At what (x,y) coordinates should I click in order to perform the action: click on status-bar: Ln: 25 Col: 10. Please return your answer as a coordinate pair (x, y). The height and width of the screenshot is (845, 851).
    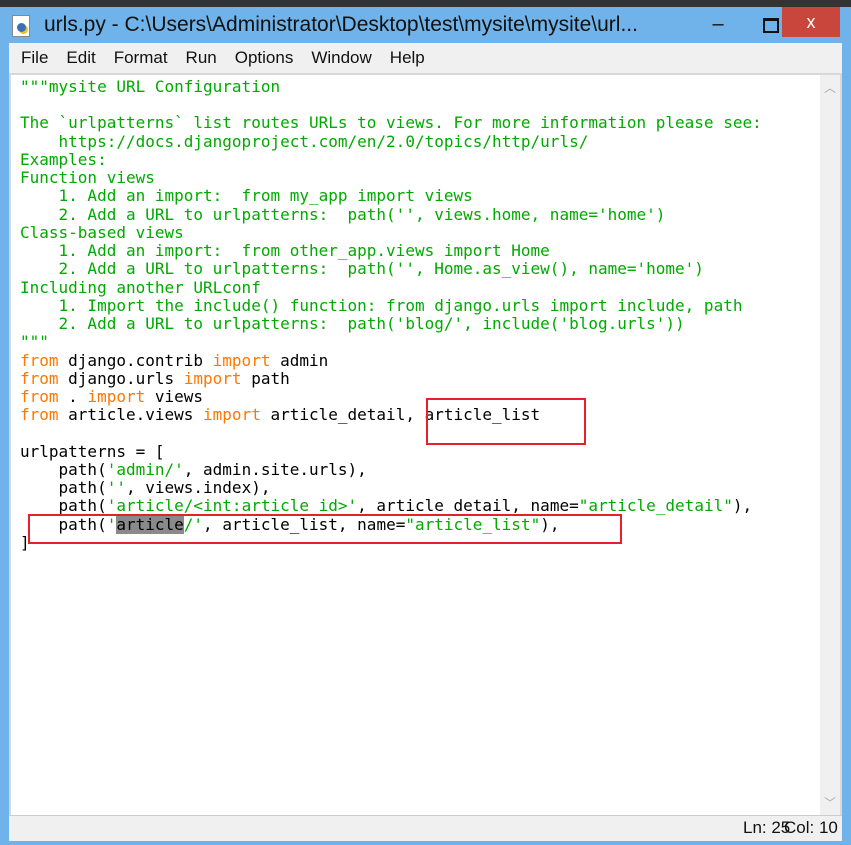
    Looking at the image, I should click on (425, 828).